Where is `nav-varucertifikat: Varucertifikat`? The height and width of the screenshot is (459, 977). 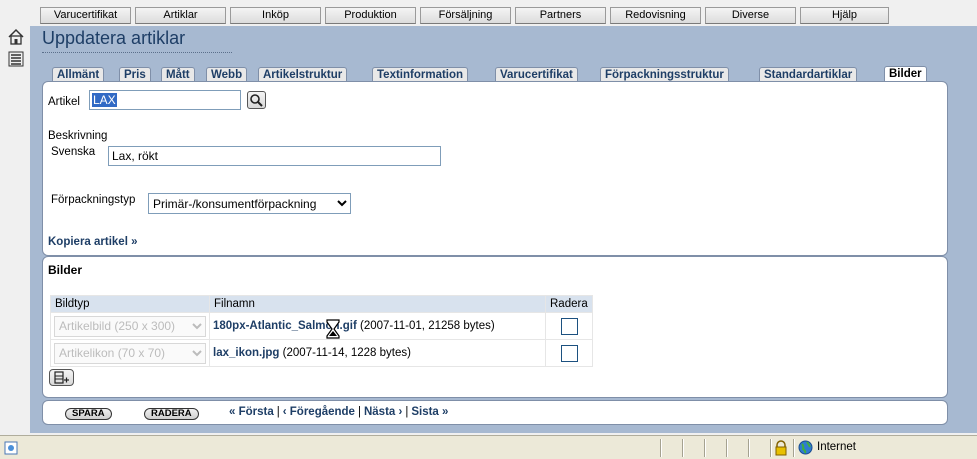
nav-varucertifikat: Varucertifikat is located at coordinates (85, 15).